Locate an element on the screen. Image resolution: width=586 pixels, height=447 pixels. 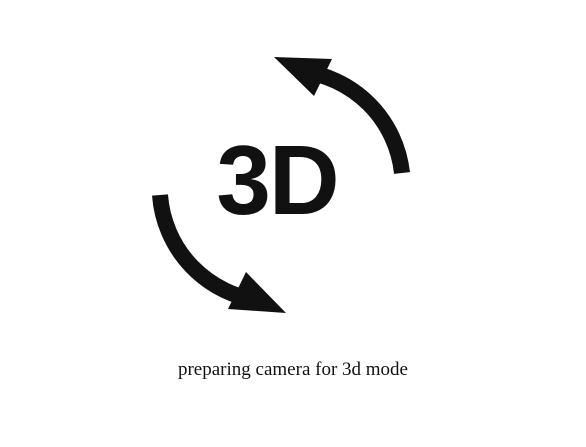
rotation-arrowhead-bottom-right is located at coordinates (257, 292).